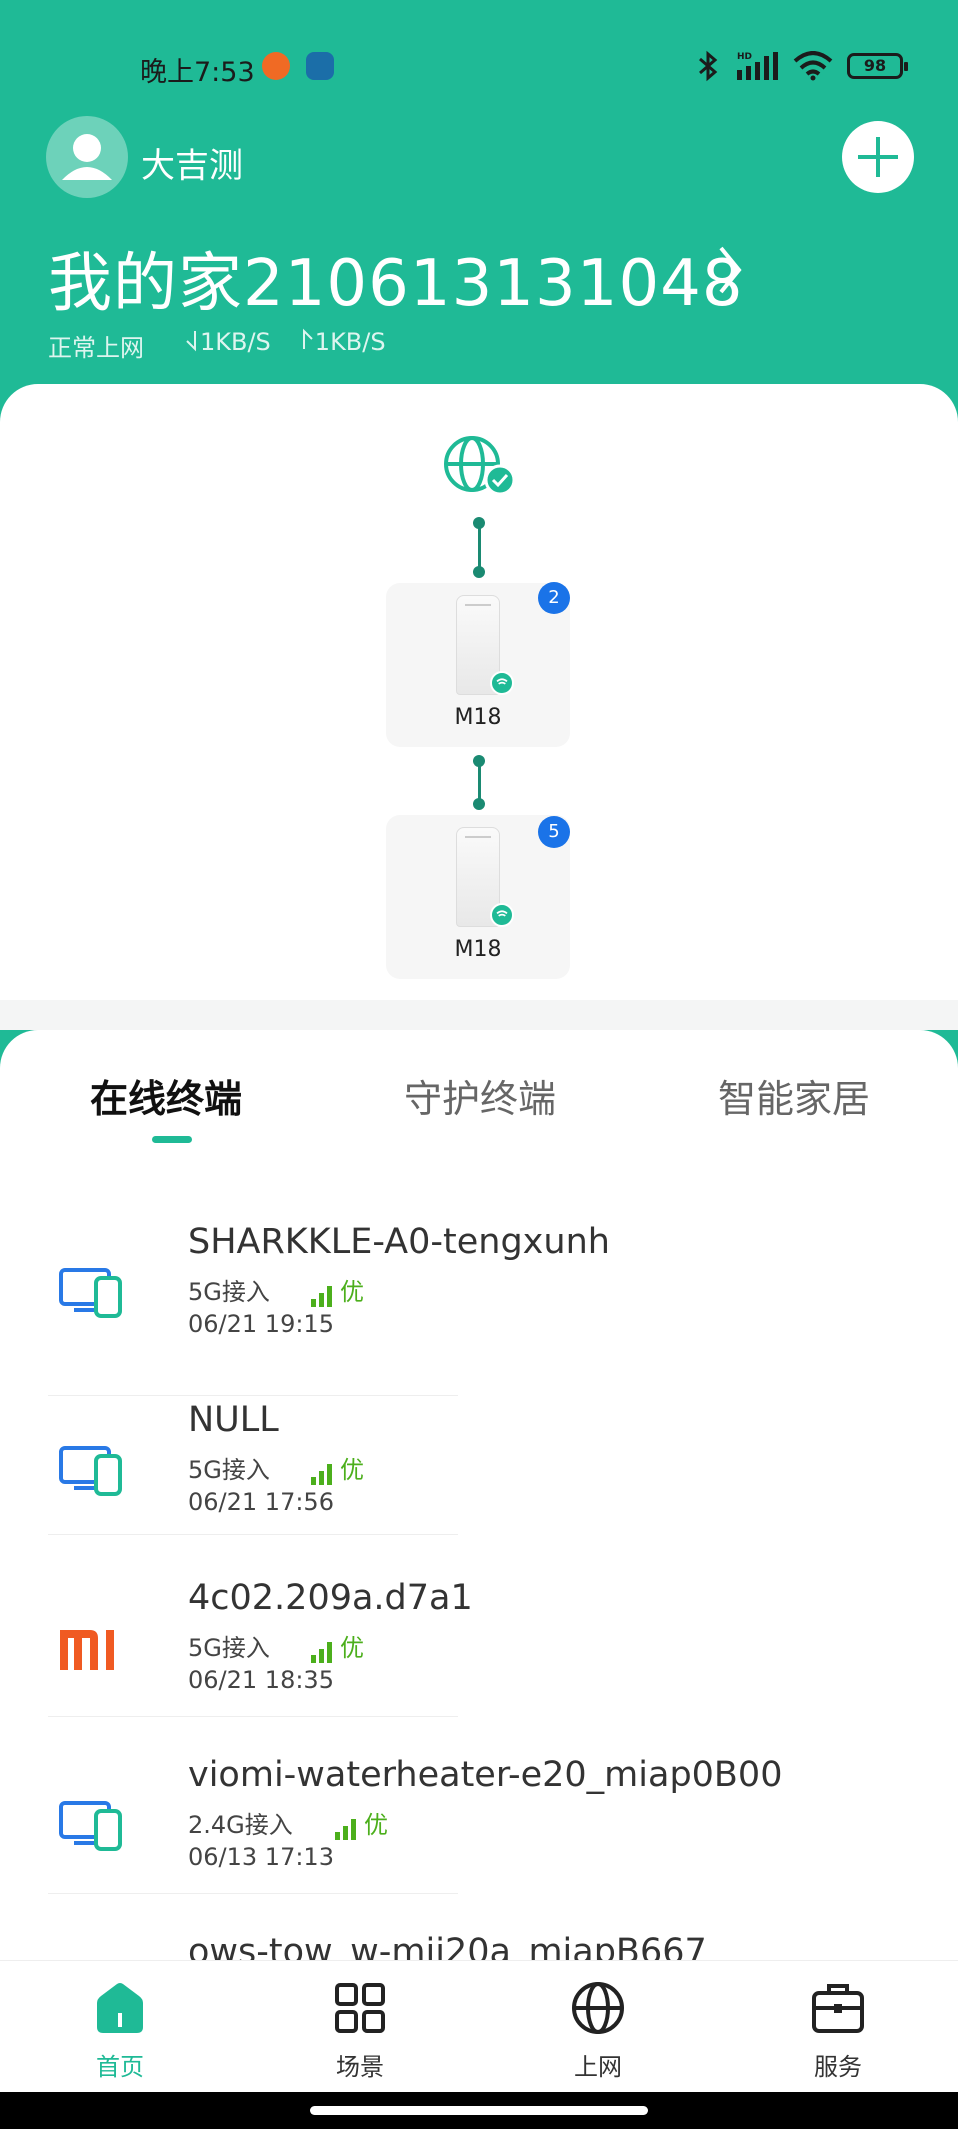 This screenshot has height=2129, width=958. I want to click on active-tab-indicator, so click(172, 1139).